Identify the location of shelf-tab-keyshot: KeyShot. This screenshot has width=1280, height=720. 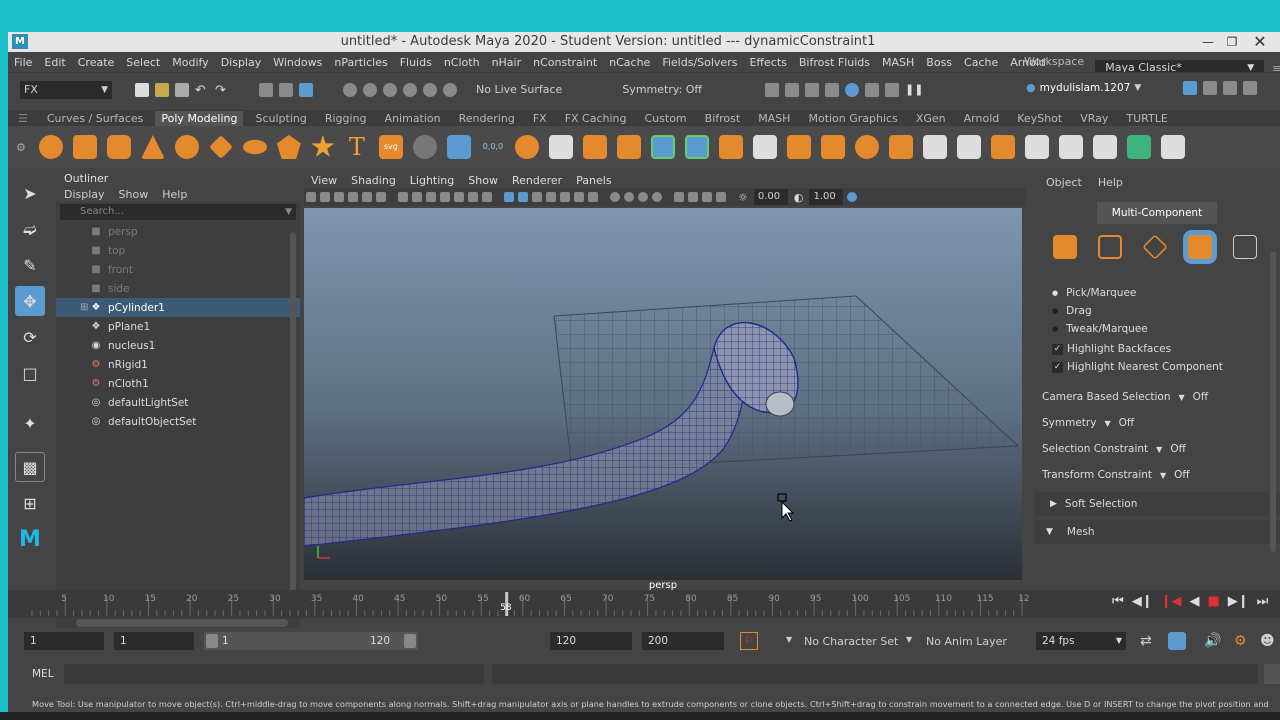
(1039, 118).